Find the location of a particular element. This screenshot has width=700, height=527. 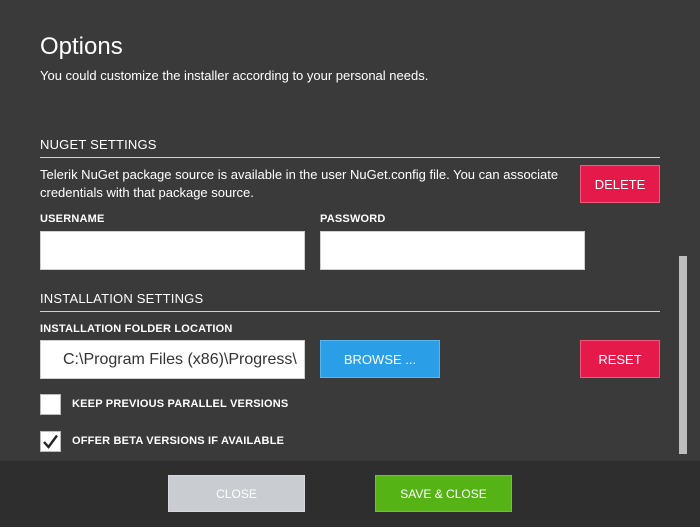

page-title: Options is located at coordinates (81, 46).